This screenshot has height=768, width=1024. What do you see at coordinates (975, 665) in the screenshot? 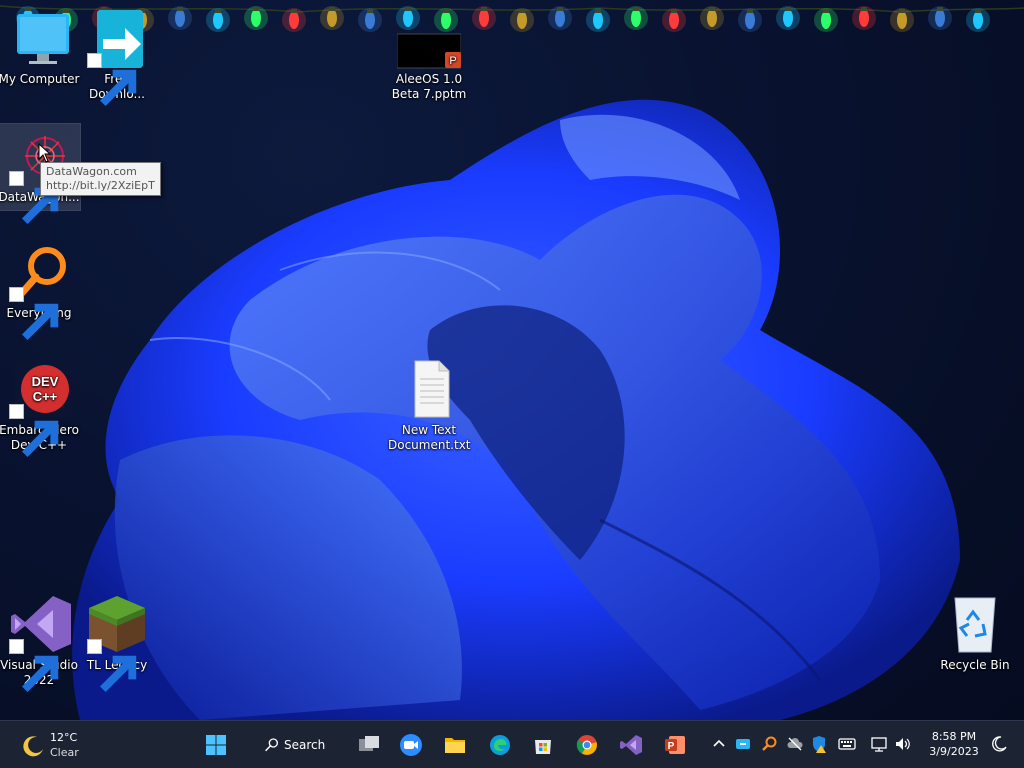
I see `desktop-icon-label: Recycle Bin` at bounding box center [975, 665].